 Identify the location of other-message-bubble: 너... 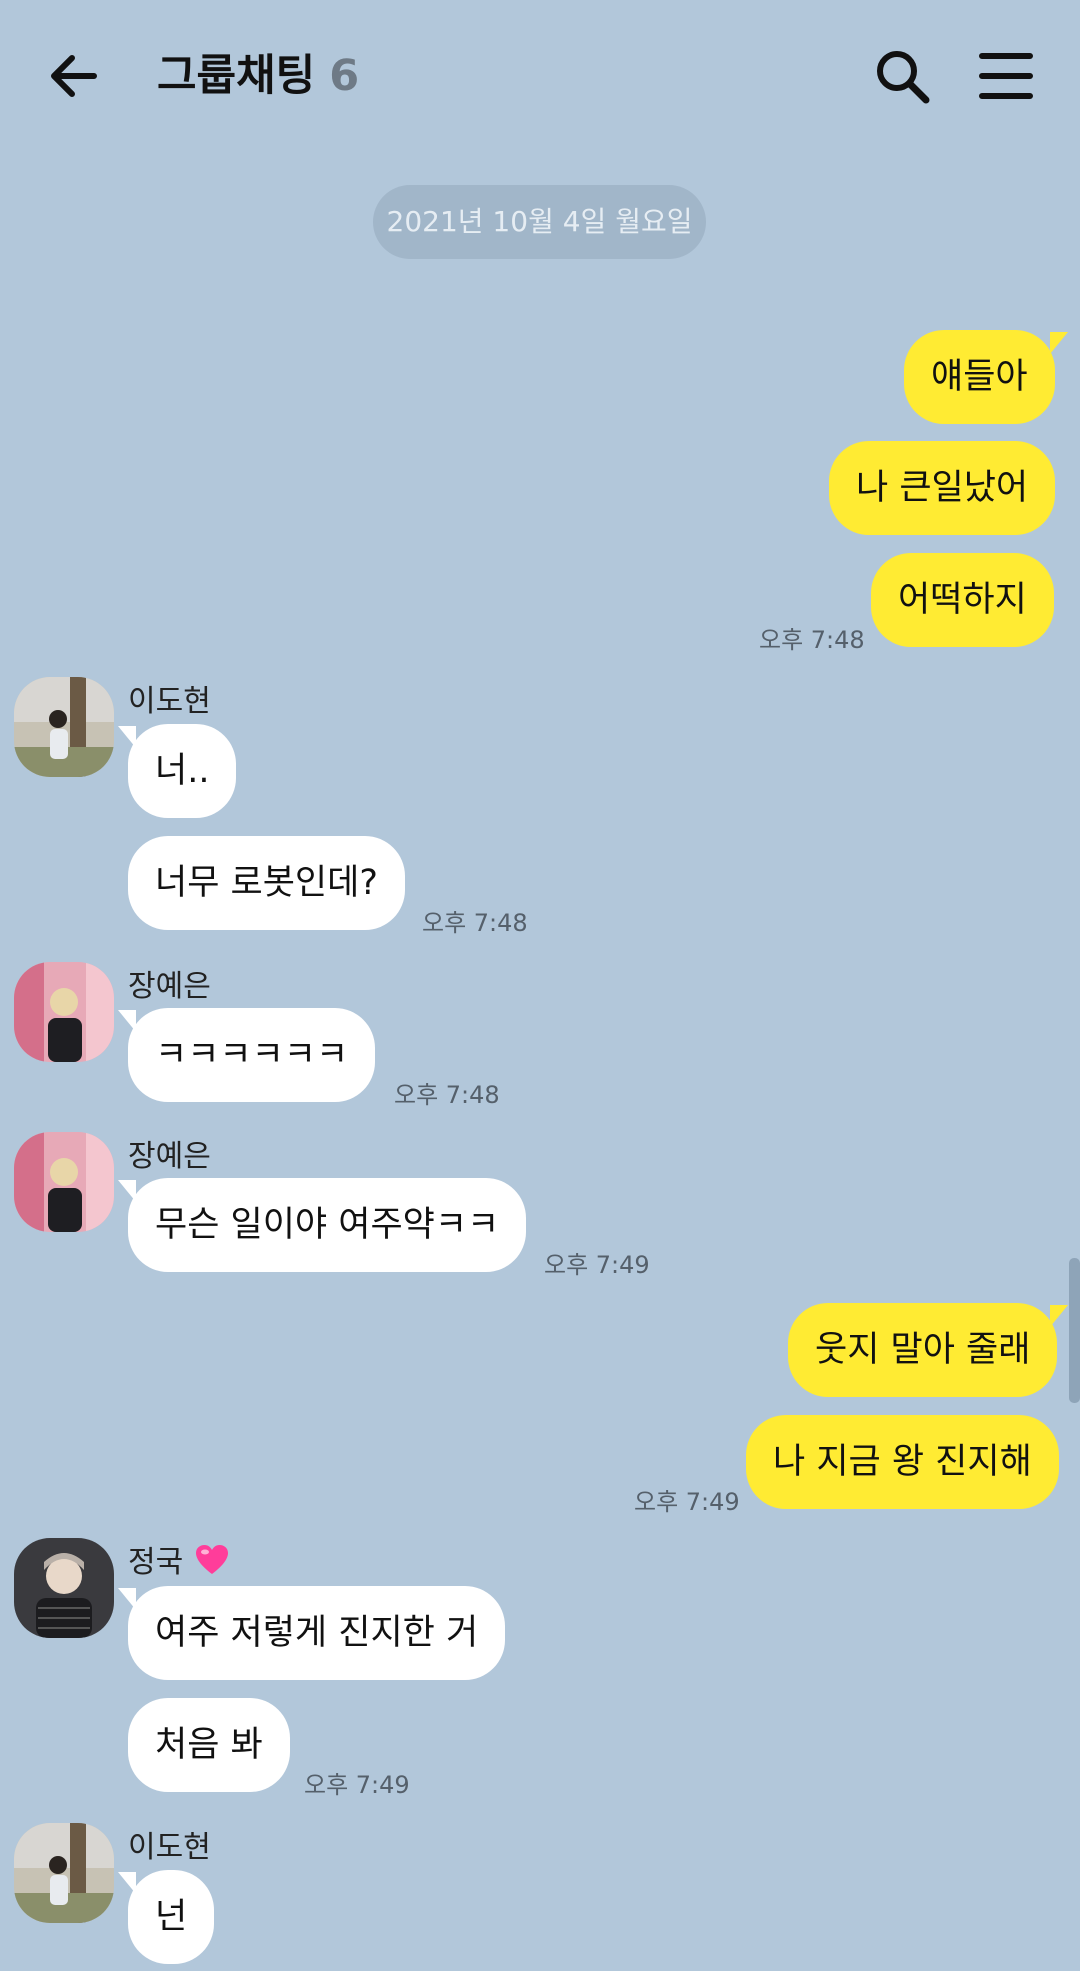
(182, 771).